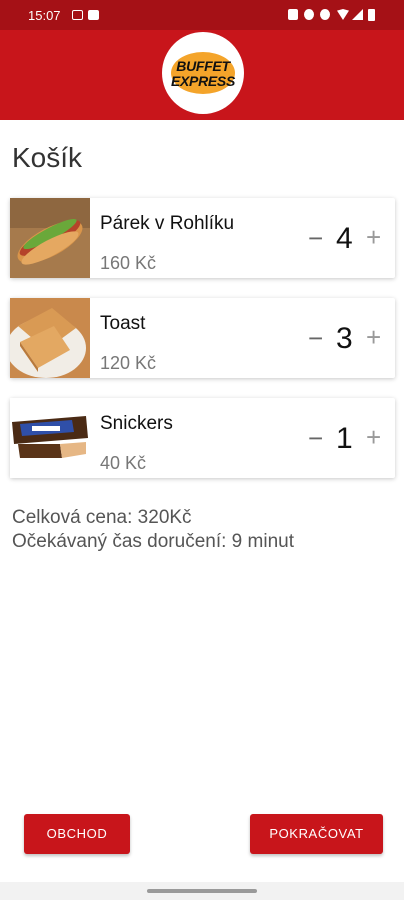  Describe the element at coordinates (309, 14) in the screenshot. I see `alarm-icon` at that location.